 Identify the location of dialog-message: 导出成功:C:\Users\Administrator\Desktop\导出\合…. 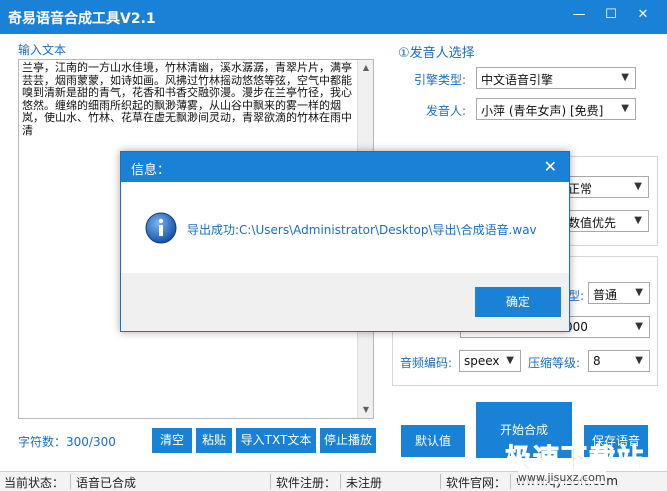
(362, 230).